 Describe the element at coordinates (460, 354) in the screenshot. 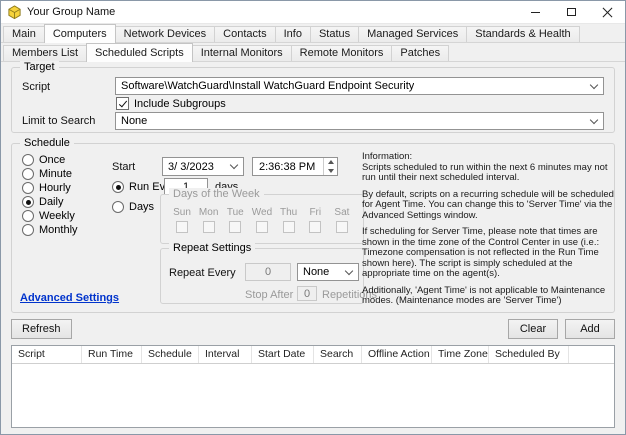

I see `column-time-zone: Time Zone` at that location.